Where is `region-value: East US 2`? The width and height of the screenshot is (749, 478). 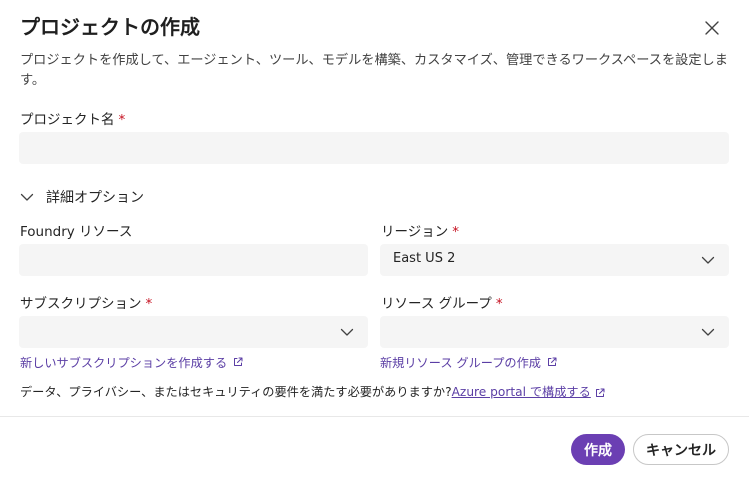 region-value: East US 2 is located at coordinates (424, 258).